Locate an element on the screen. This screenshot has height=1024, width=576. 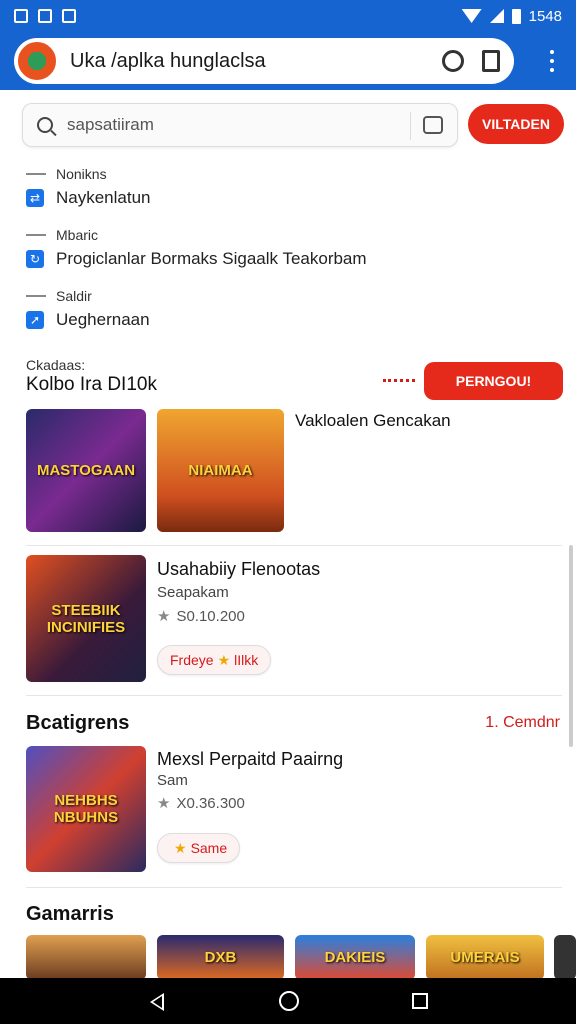
filter-header: Mbaric is located at coordinates (196, 235).